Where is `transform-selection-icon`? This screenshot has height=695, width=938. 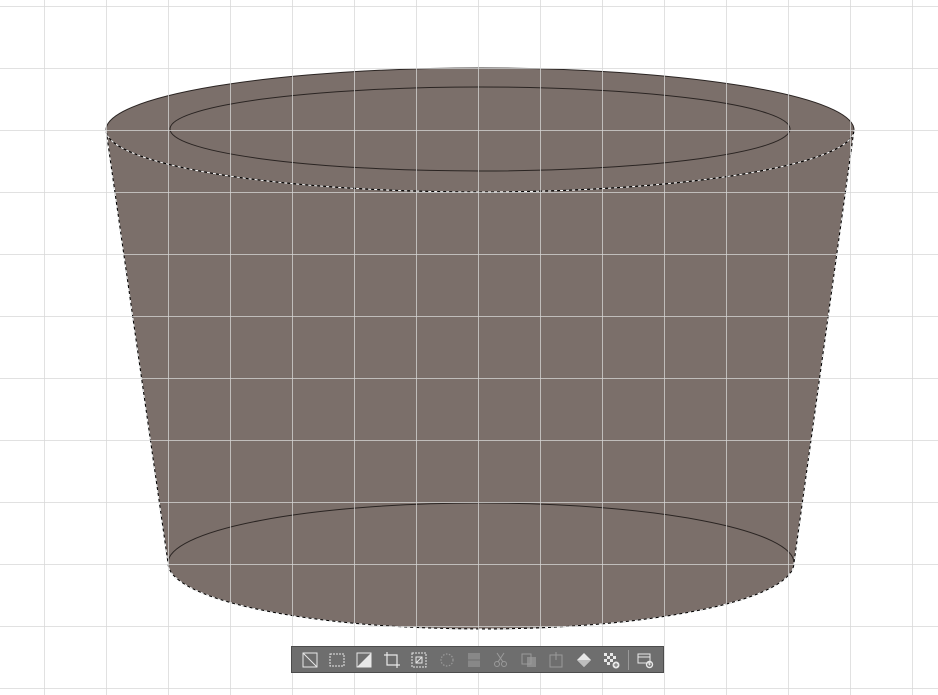 transform-selection-icon is located at coordinates (419, 659).